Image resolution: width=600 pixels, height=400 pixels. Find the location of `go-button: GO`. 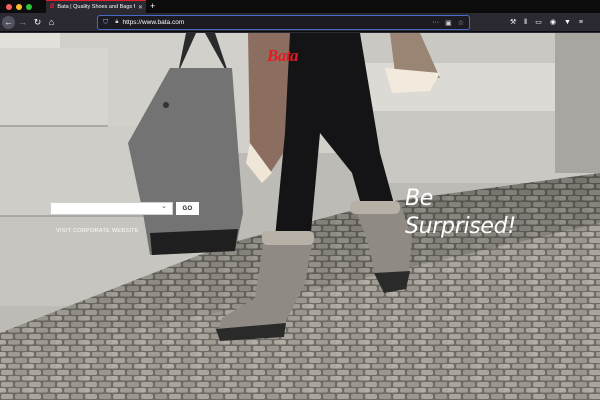

go-button: GO is located at coordinates (187, 208).